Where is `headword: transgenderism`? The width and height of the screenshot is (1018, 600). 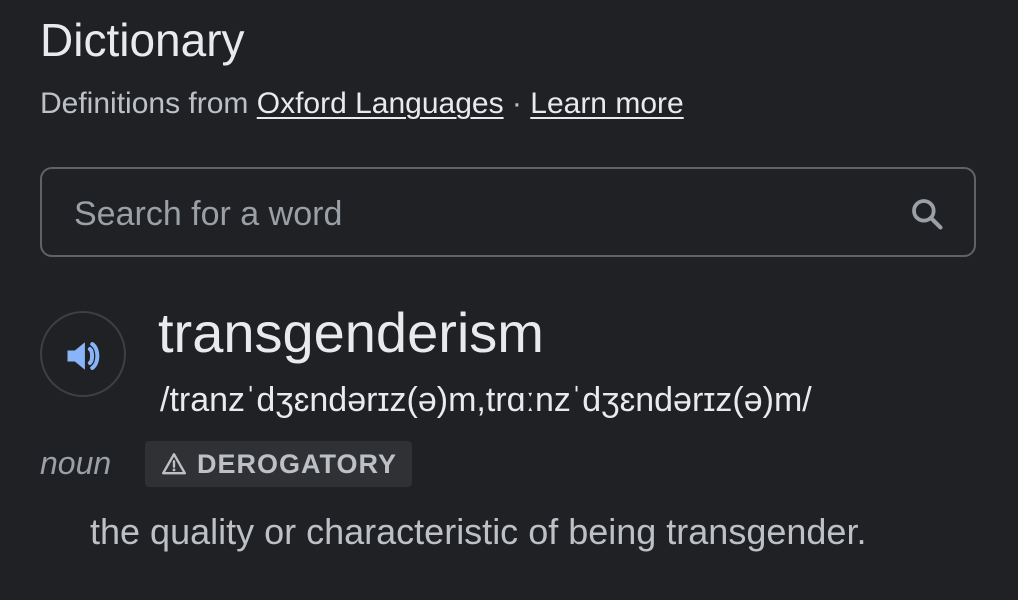 headword: transgenderism is located at coordinates (351, 332).